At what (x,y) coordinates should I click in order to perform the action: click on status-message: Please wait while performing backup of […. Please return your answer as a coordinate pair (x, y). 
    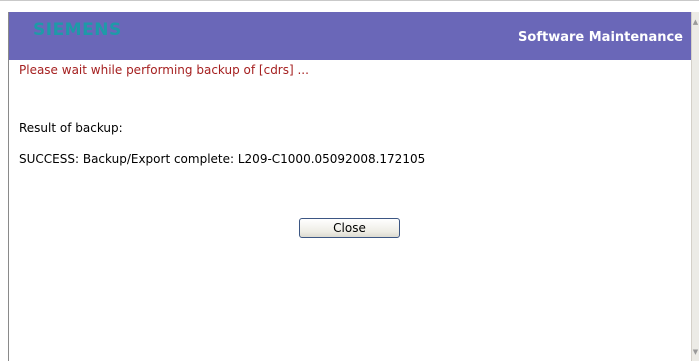
    Looking at the image, I should click on (164, 70).